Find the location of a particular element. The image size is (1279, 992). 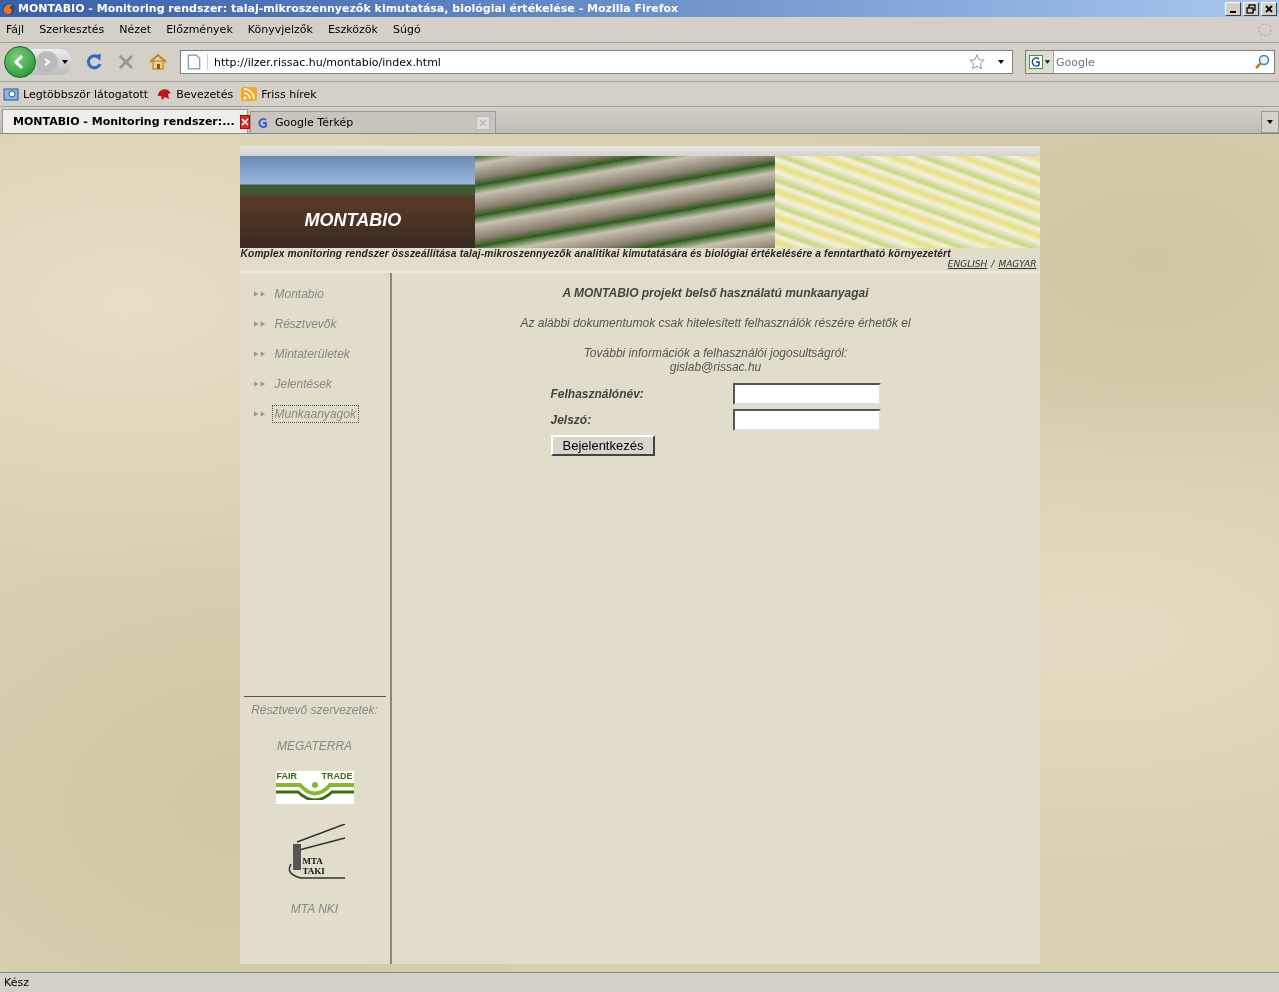

banner-title: MONTABIO is located at coordinates (353, 220).